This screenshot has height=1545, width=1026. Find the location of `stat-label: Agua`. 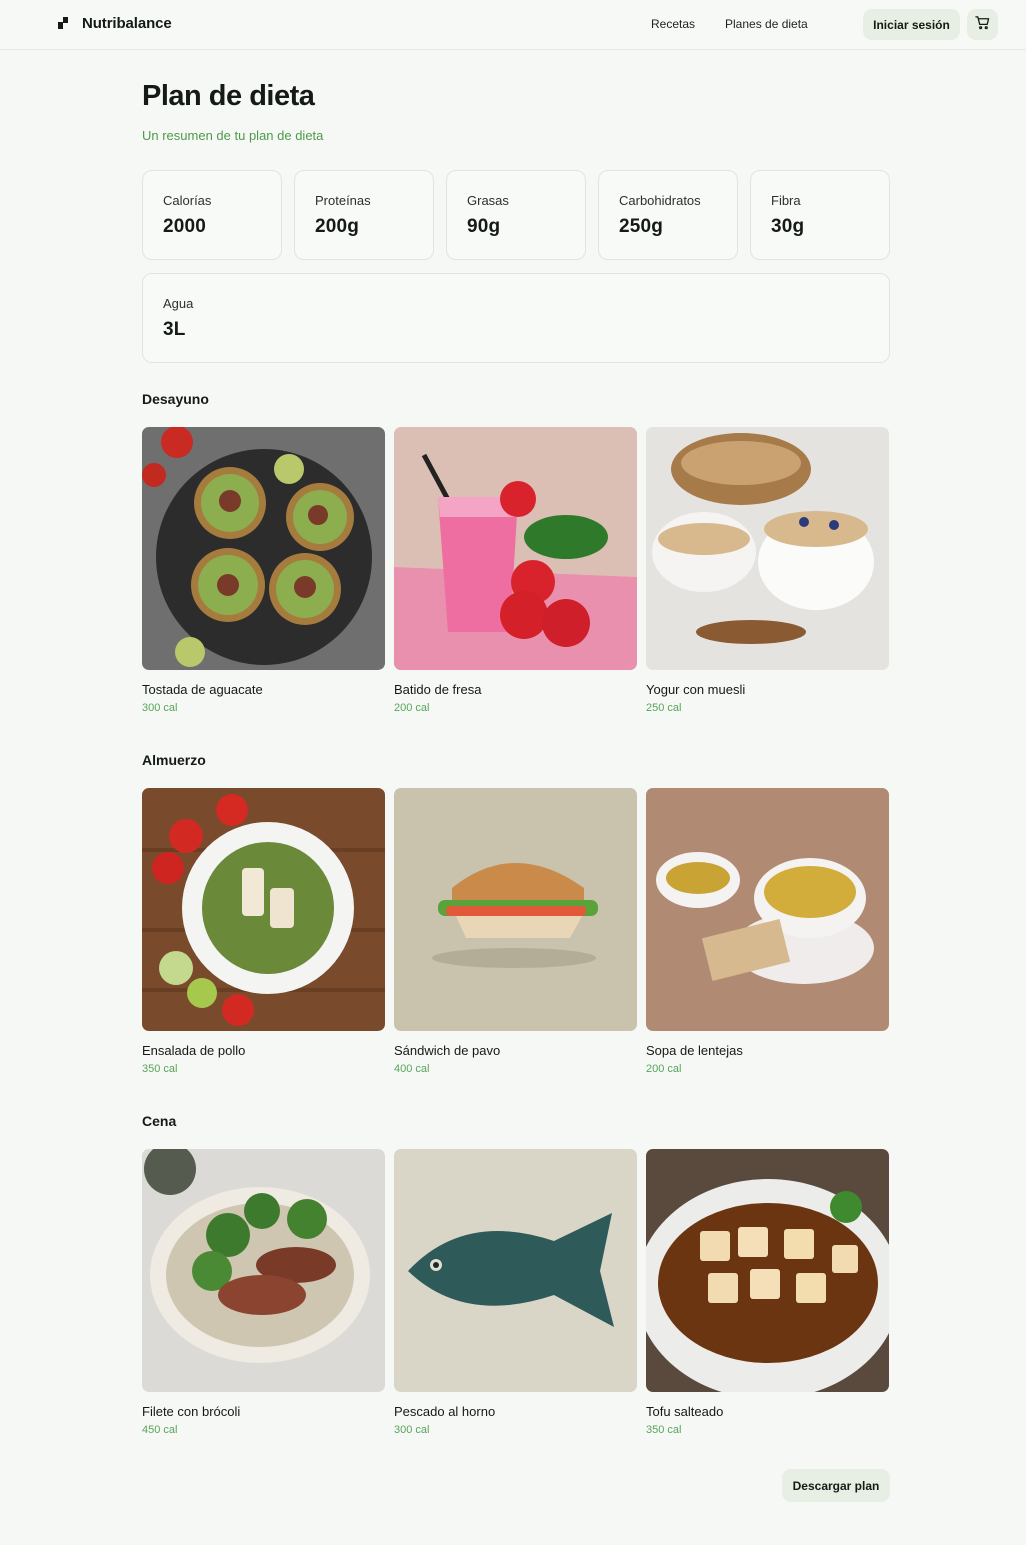

stat-label: Agua is located at coordinates (178, 303).